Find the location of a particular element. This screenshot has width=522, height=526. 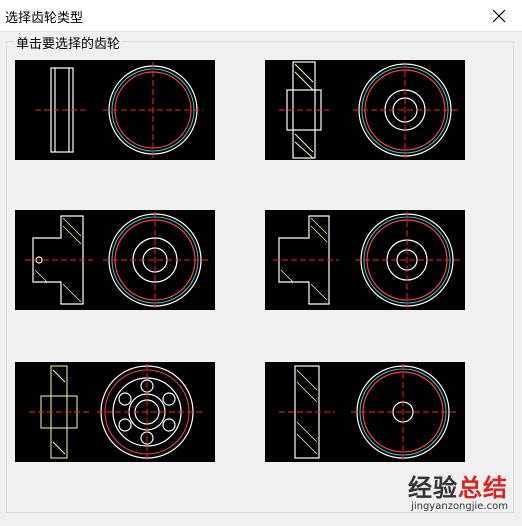

watermark-brand: 经验总结 is located at coordinates (458, 485).